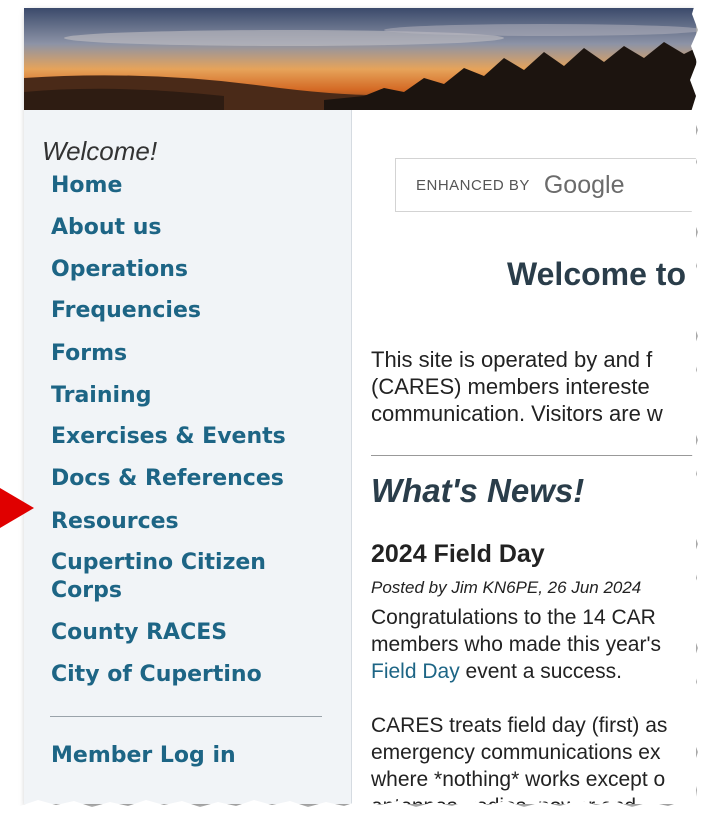  What do you see at coordinates (196, 354) in the screenshot?
I see `sidebar-item-forms: Forms` at bounding box center [196, 354].